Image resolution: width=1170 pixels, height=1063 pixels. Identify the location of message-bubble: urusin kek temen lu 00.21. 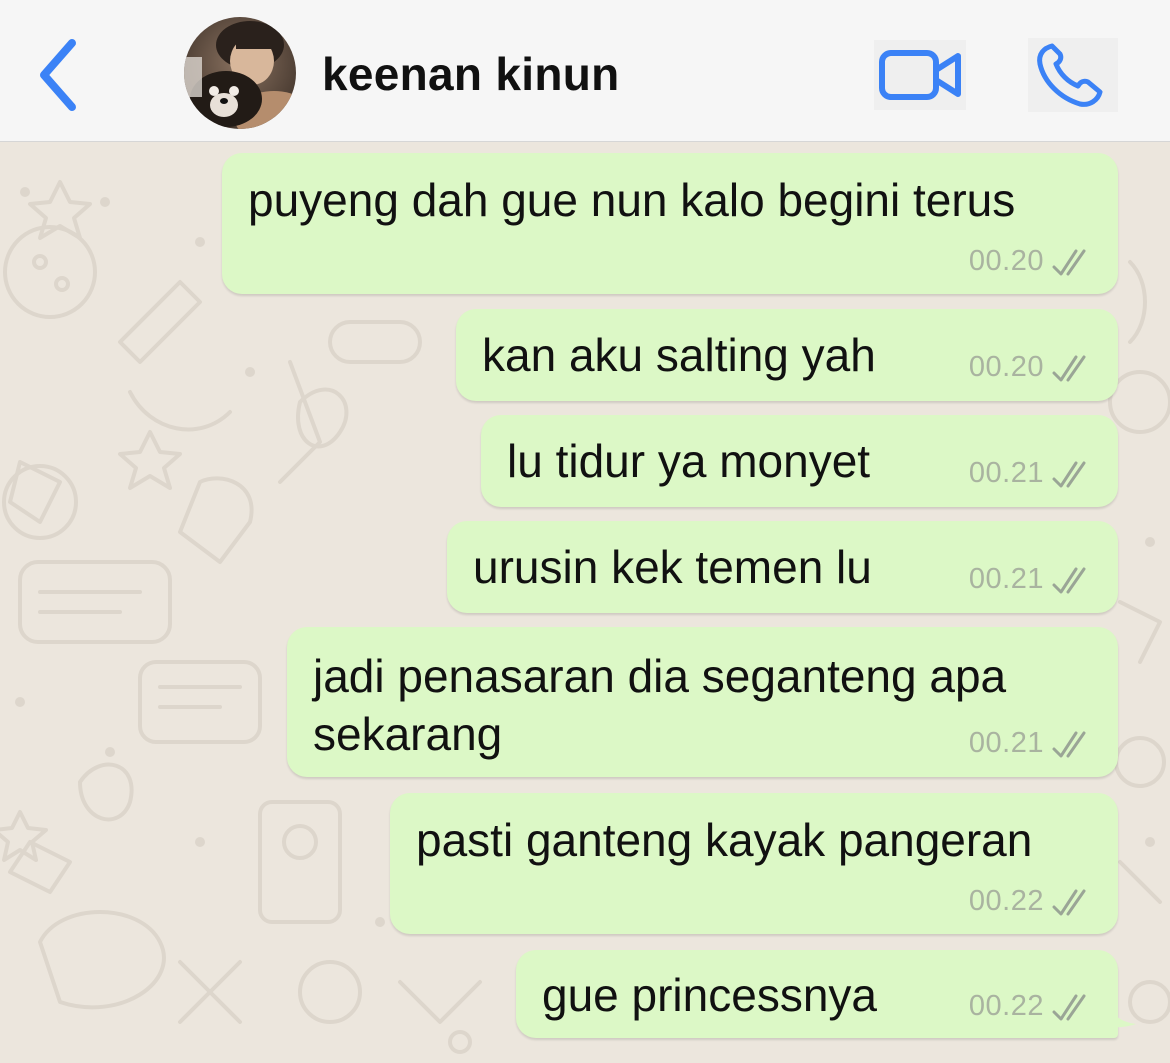
(782, 567).